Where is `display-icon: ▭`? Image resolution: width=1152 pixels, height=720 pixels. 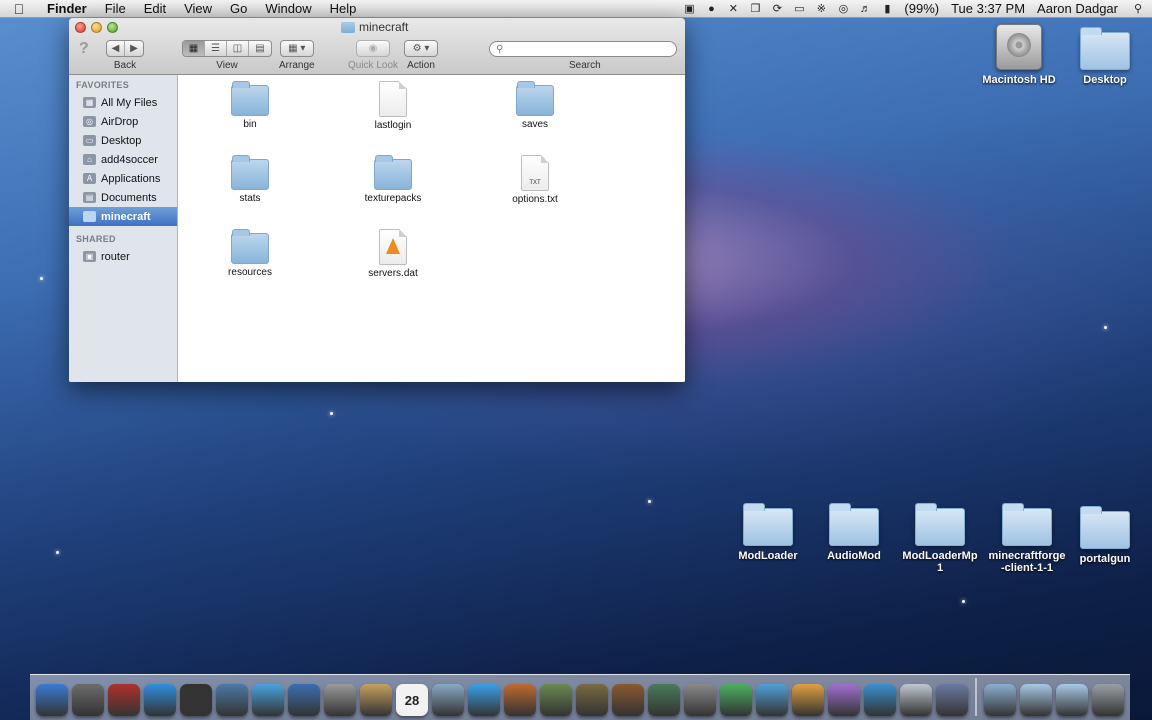
display-icon: ▭ is located at coordinates (799, 8).